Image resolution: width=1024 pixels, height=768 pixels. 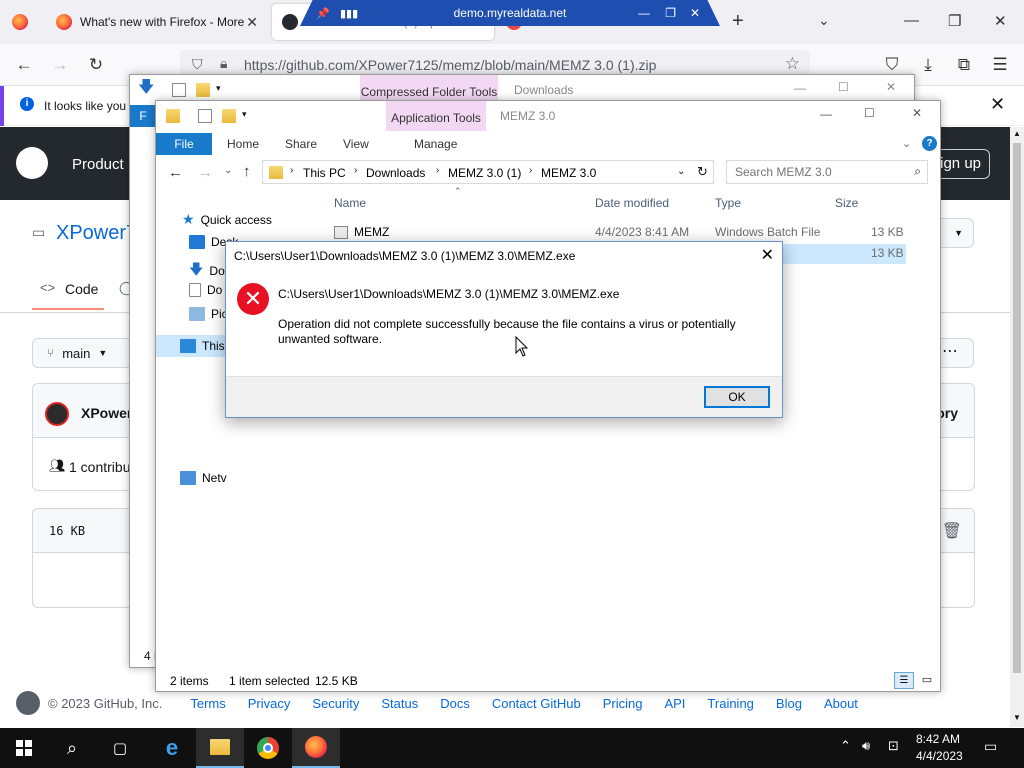 What do you see at coordinates (96, 233) in the screenshot?
I see `repo-name: XPower7` at bounding box center [96, 233].